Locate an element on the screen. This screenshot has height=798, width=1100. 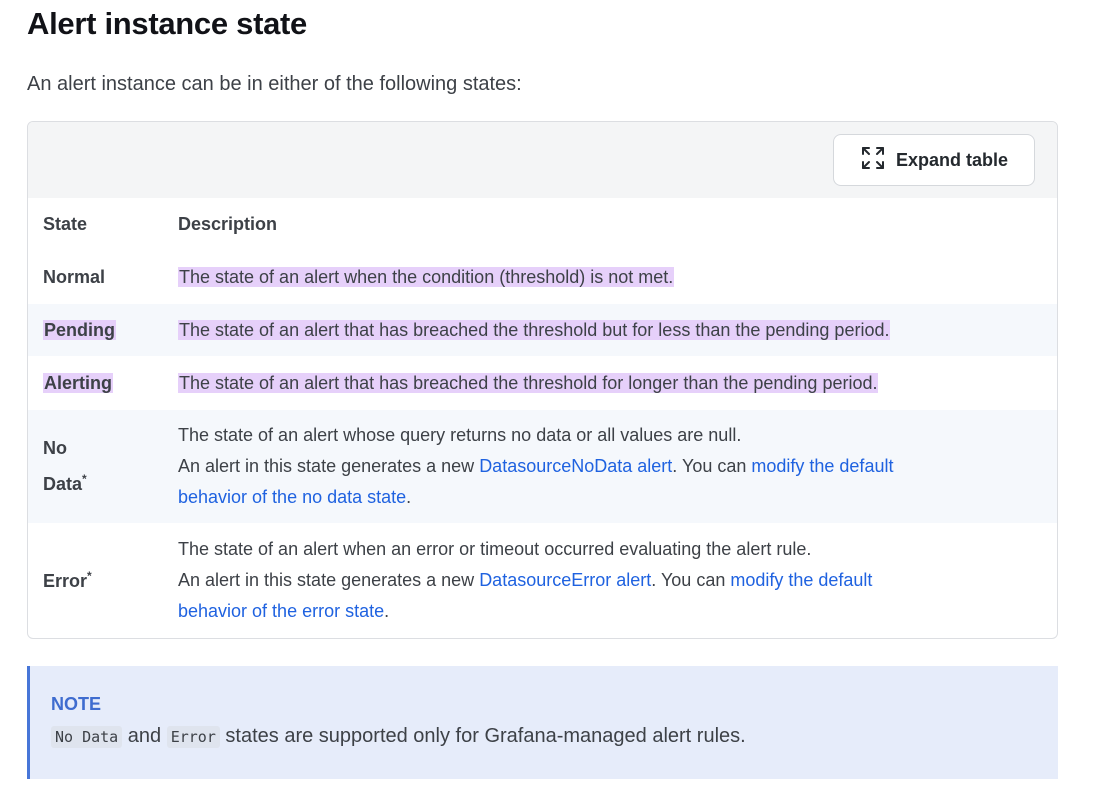
expand-table-button: Expand table is located at coordinates (934, 160).